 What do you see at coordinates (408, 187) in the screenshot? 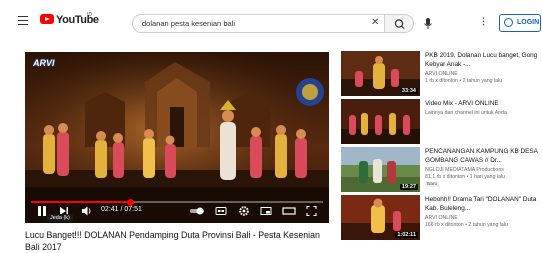
I see `video-duration: 19:27` at bounding box center [408, 187].